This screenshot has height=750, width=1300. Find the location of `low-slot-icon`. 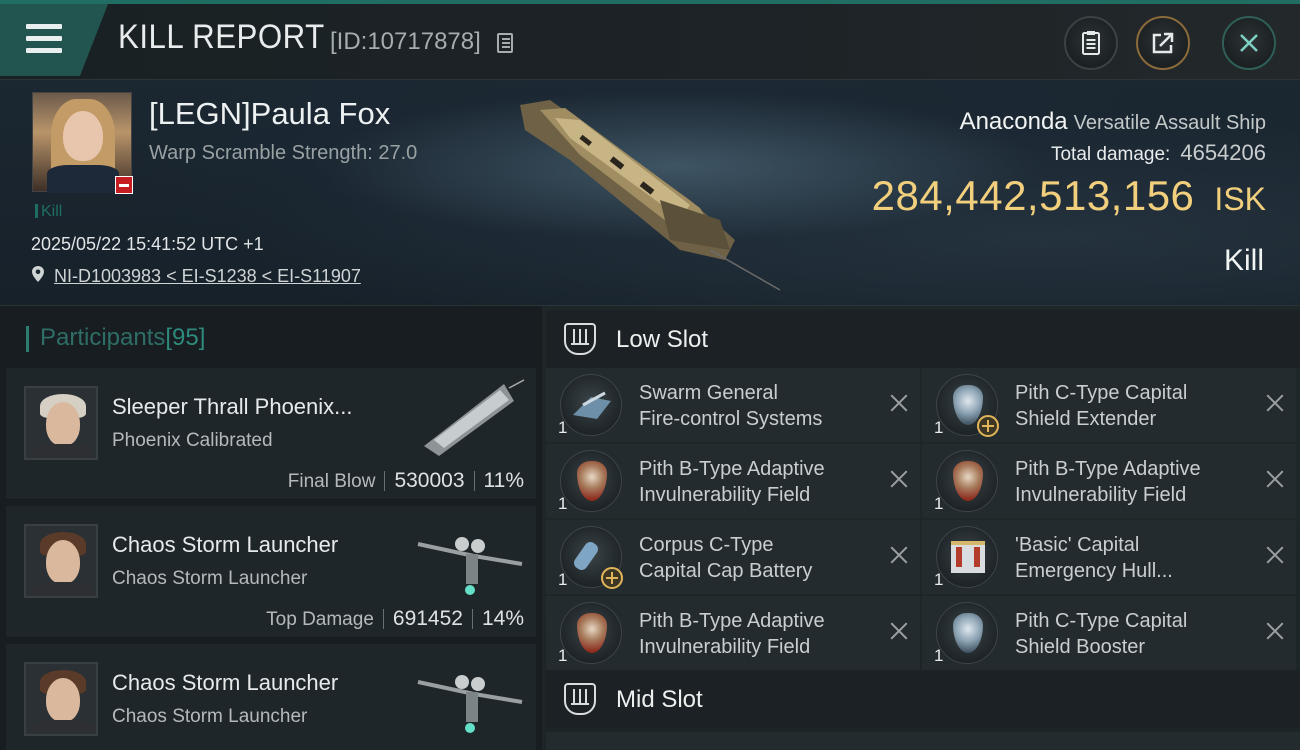

low-slot-icon is located at coordinates (580, 339).